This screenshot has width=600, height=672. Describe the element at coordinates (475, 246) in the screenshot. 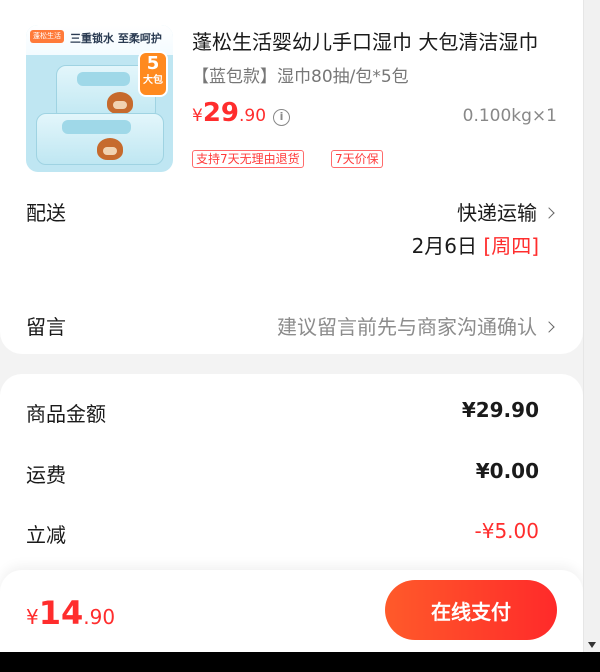

I see `delivery-date: 2月6日 [周四]` at that location.